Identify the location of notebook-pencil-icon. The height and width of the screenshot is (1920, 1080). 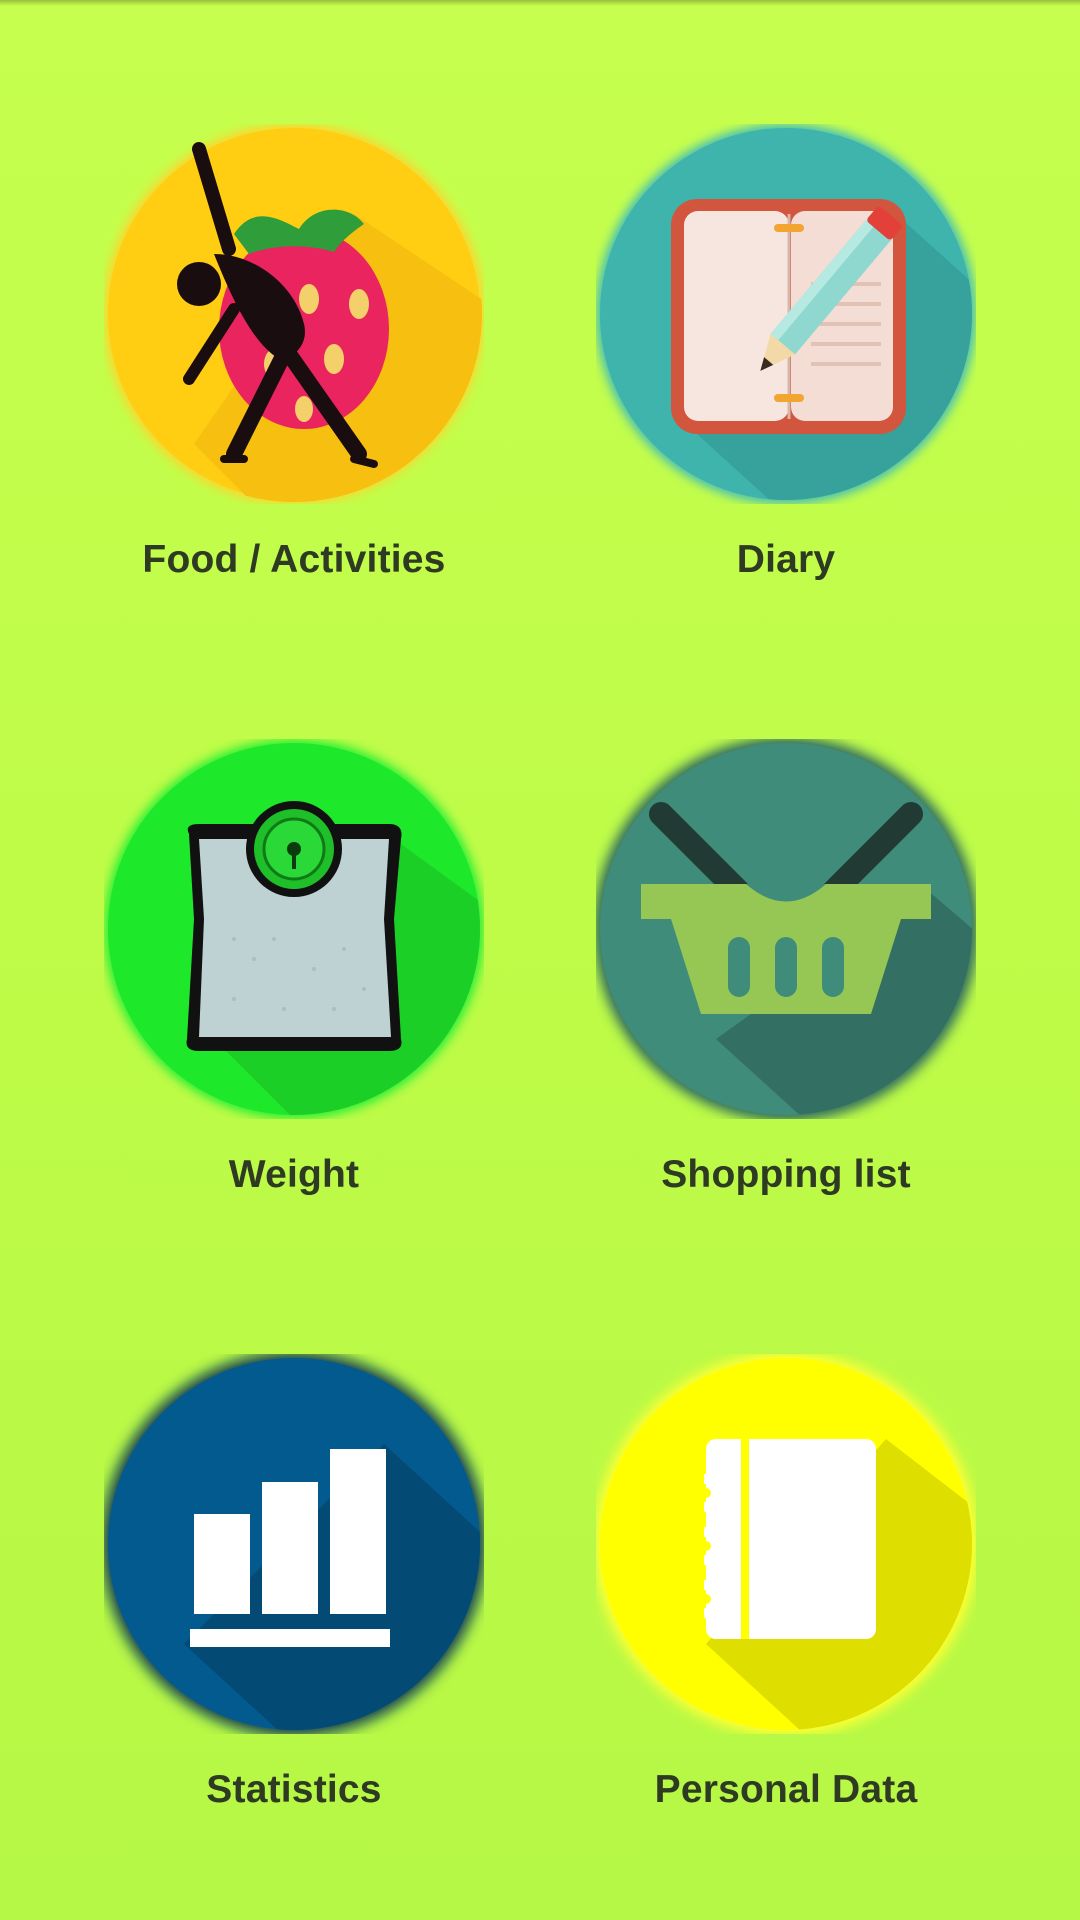
(786, 314).